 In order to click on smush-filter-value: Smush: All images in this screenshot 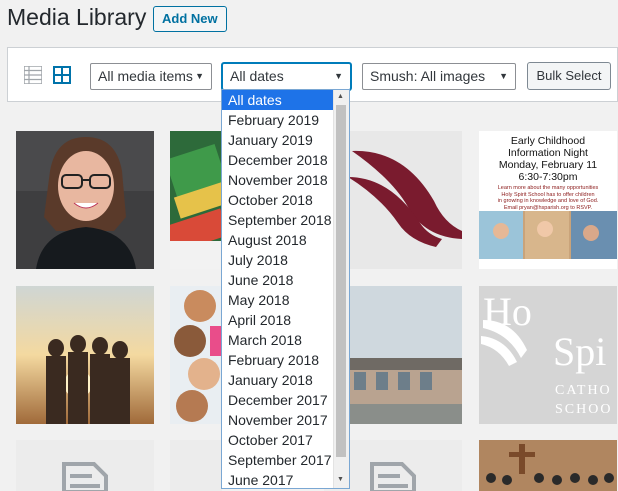, I will do `click(428, 76)`.